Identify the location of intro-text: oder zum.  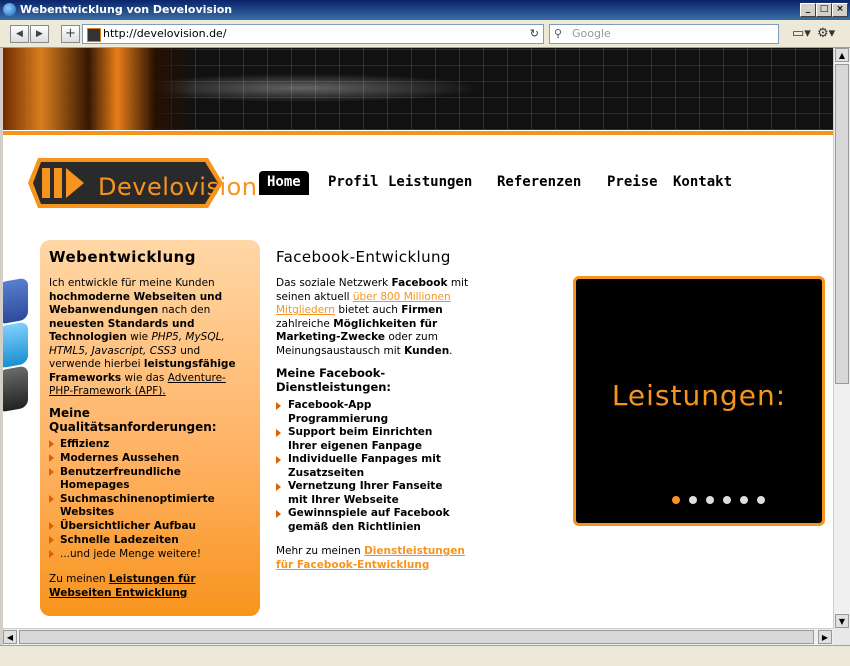
(413, 337).